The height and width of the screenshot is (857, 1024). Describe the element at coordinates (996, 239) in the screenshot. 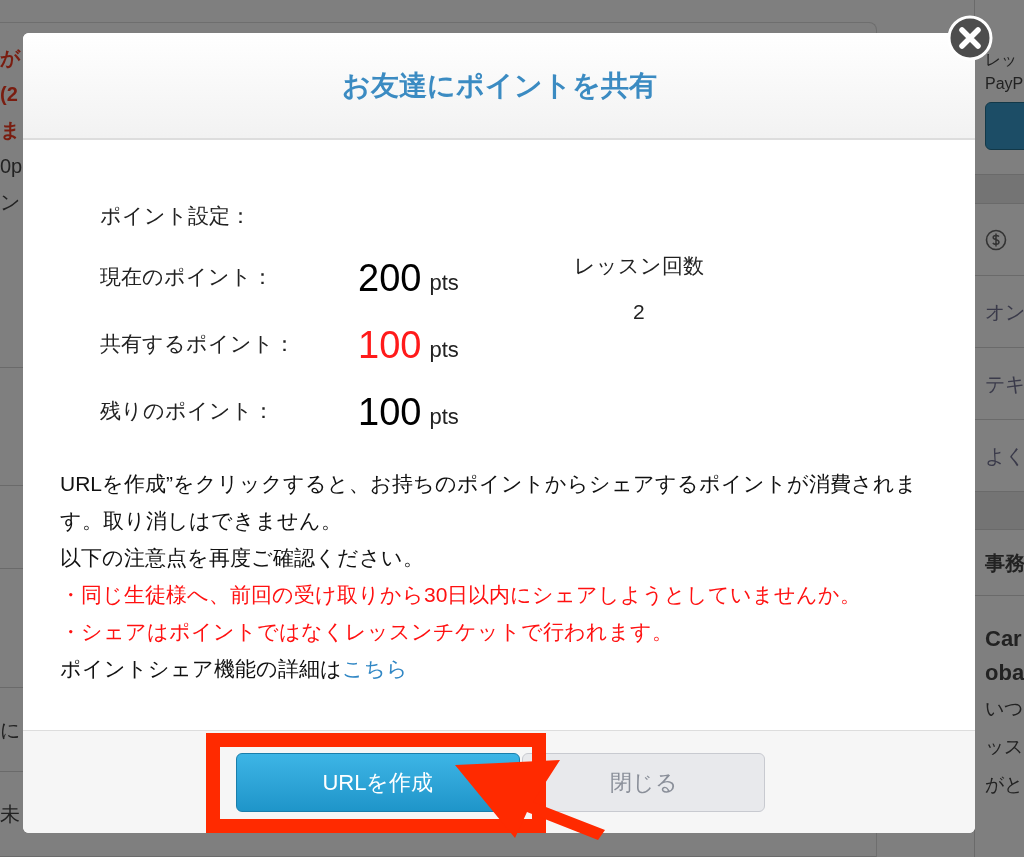

I see `dollar-icon` at that location.